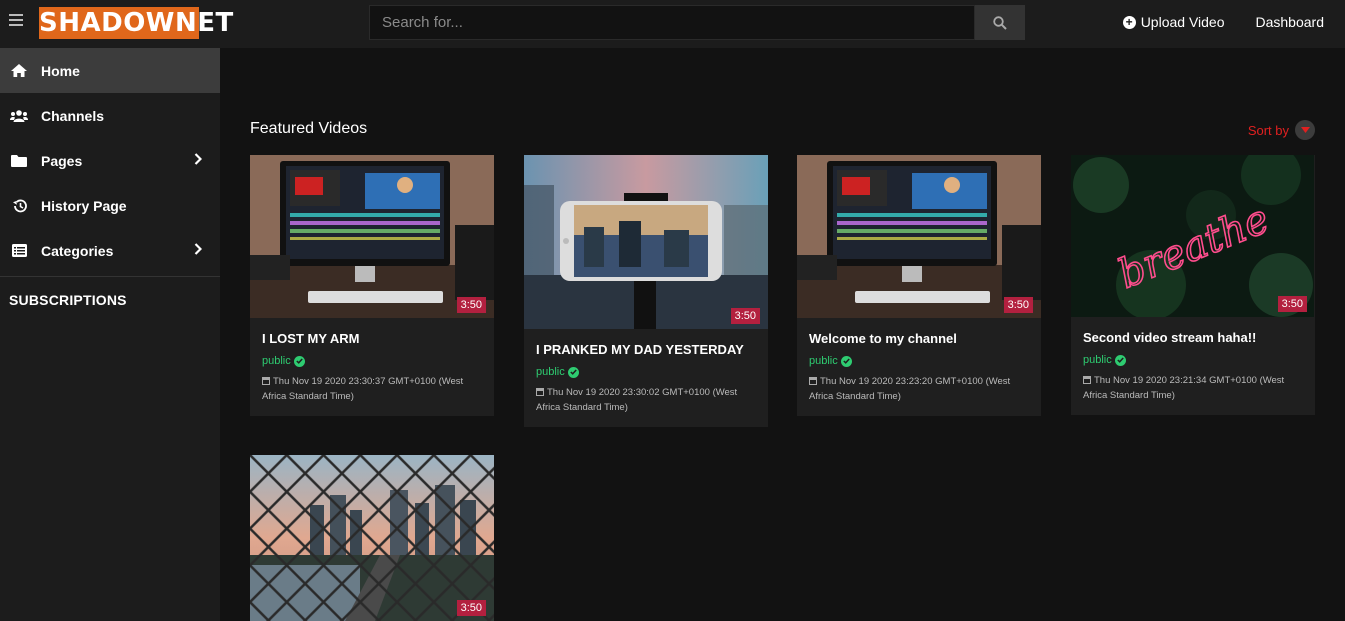 The image size is (1345, 621). I want to click on video-title: I PRANKED MY DAD YESTERDAY, so click(646, 349).